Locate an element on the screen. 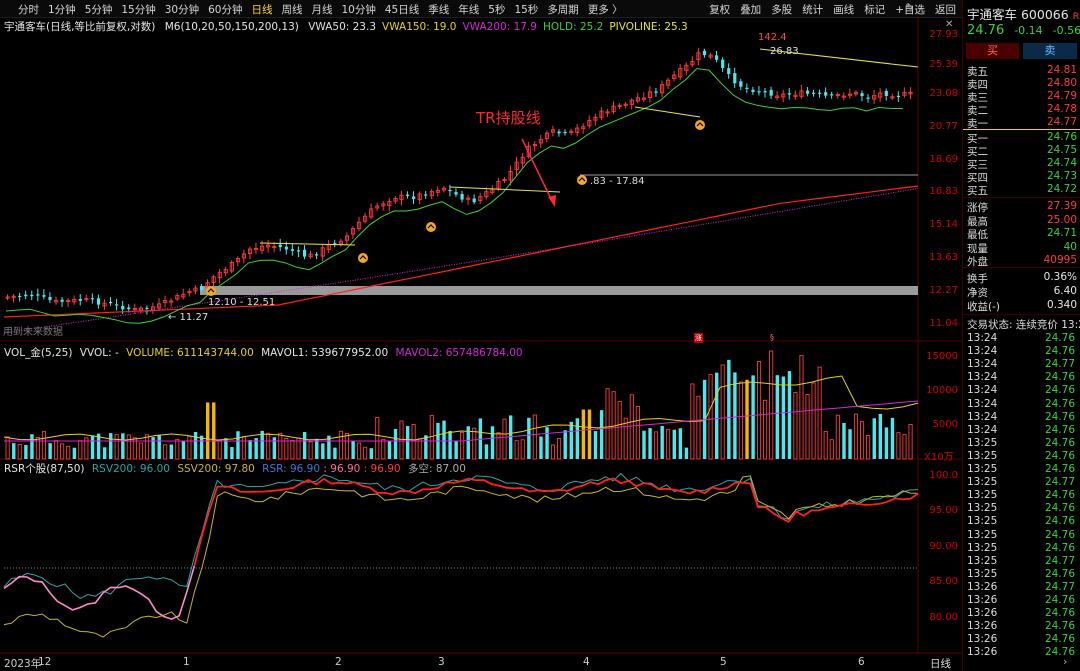 The height and width of the screenshot is (671, 1080). stat-row: 现量 40 is located at coordinates (1022, 247).